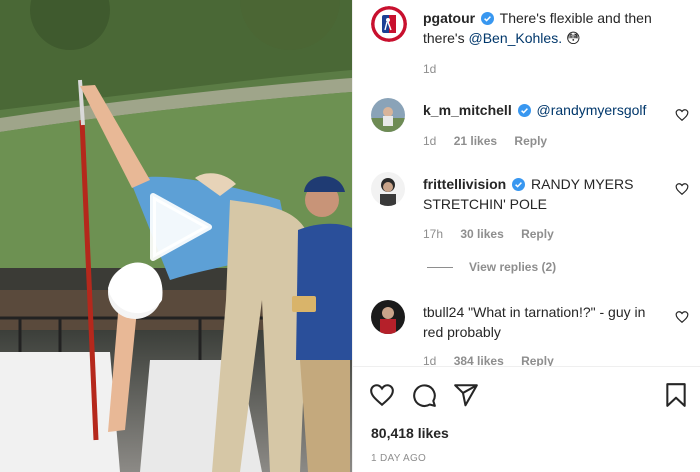  Describe the element at coordinates (464, 184) in the screenshot. I see `comment-username: frittellivision` at that location.